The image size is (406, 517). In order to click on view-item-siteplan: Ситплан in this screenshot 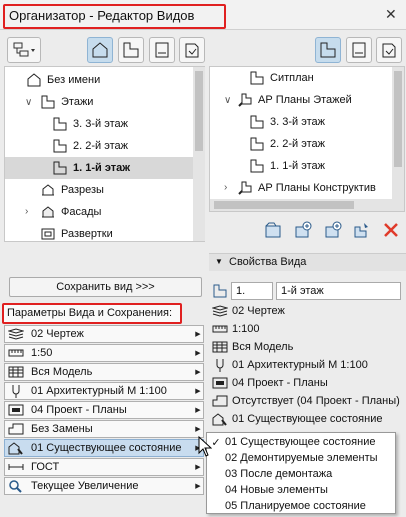, I will do `click(301, 78)`.